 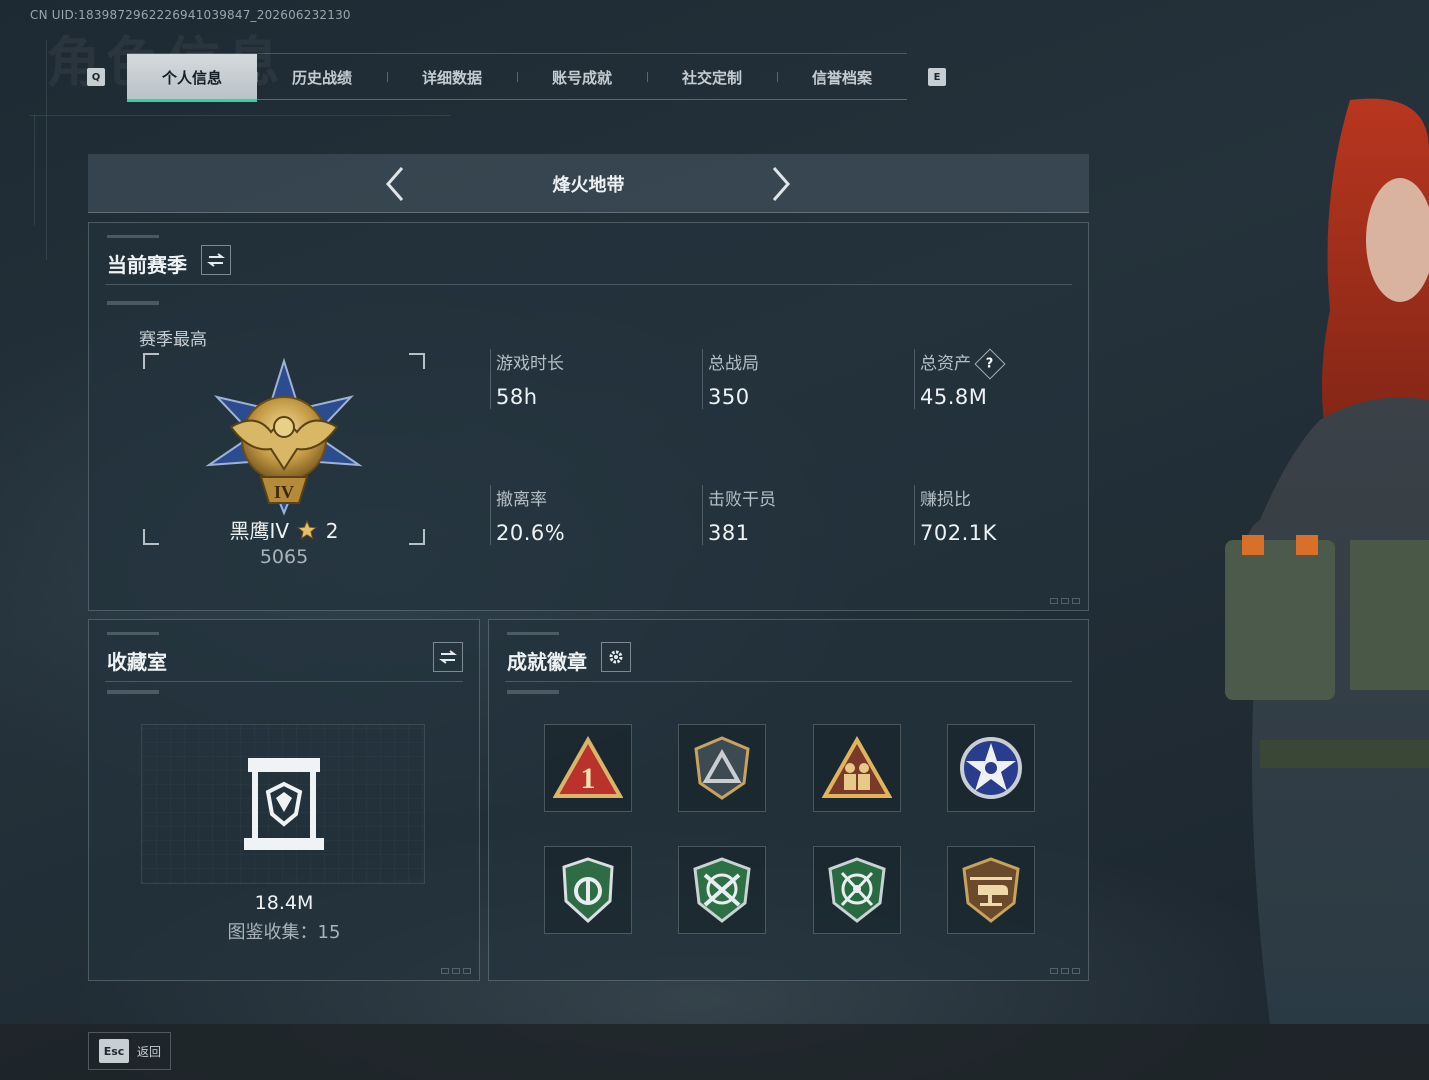 What do you see at coordinates (96, 77) in the screenshot?
I see `tab-prev-key-hint: Q` at bounding box center [96, 77].